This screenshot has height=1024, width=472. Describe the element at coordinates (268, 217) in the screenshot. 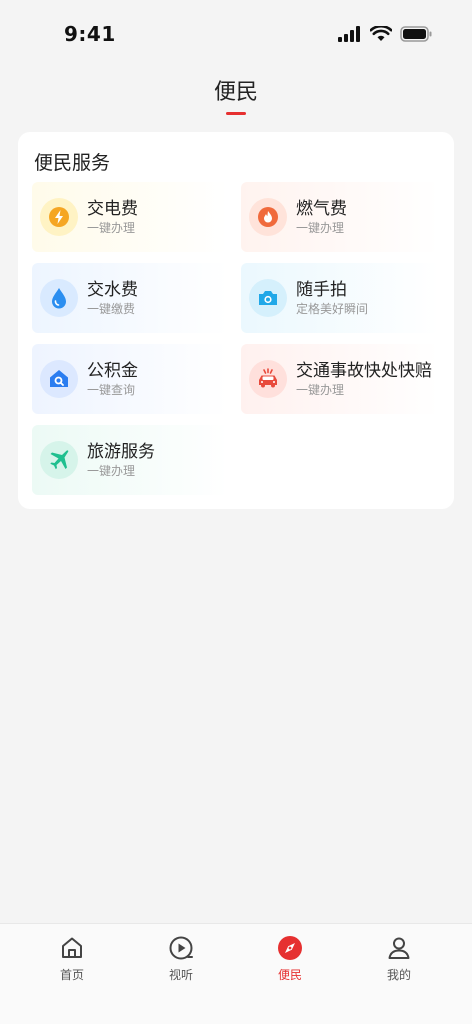

I see `flame-icon` at that location.